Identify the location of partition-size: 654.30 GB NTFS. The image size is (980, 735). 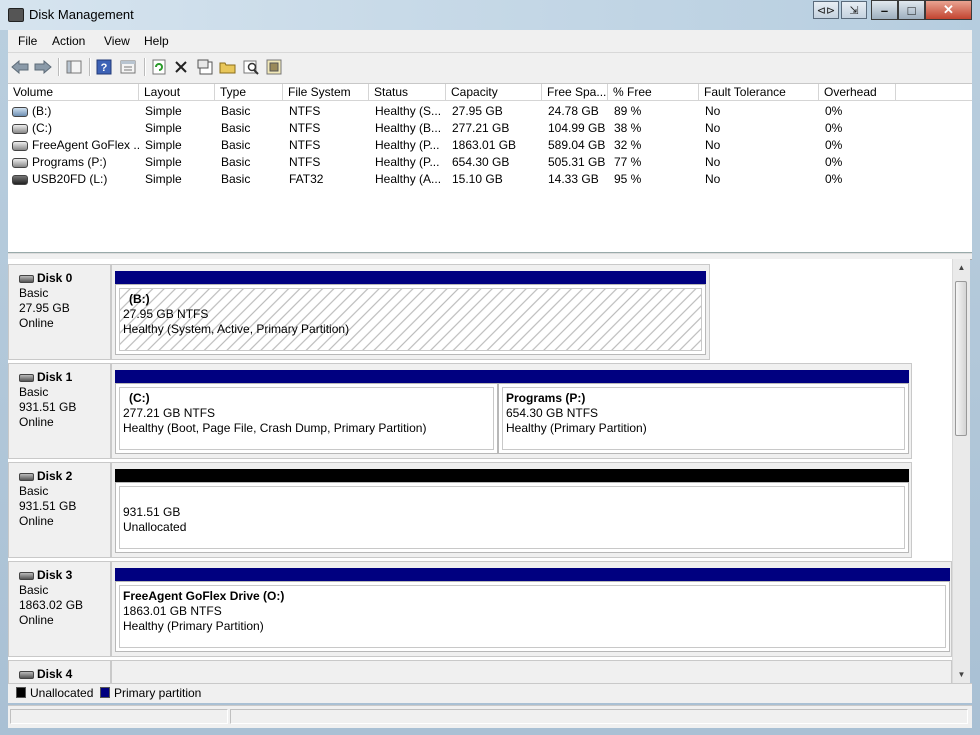
(552, 413).